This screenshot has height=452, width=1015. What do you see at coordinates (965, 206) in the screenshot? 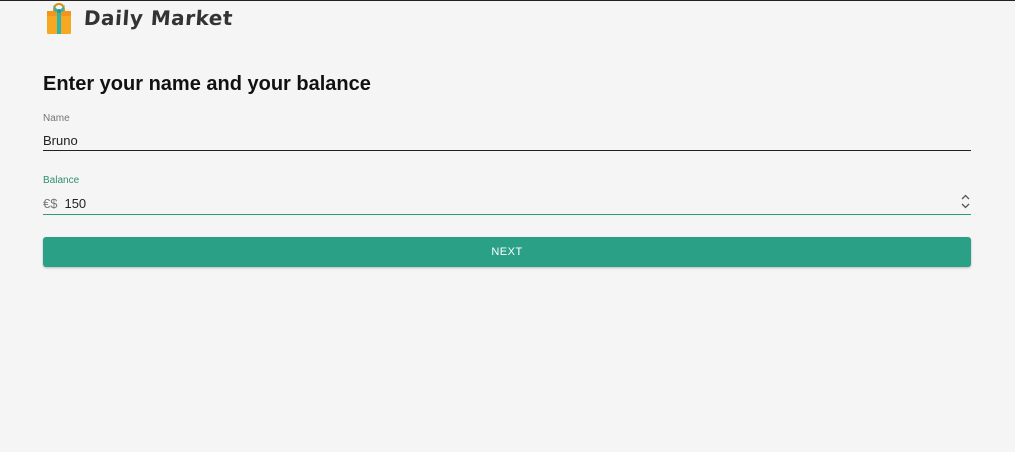
I see `chevron-down-icon` at bounding box center [965, 206].